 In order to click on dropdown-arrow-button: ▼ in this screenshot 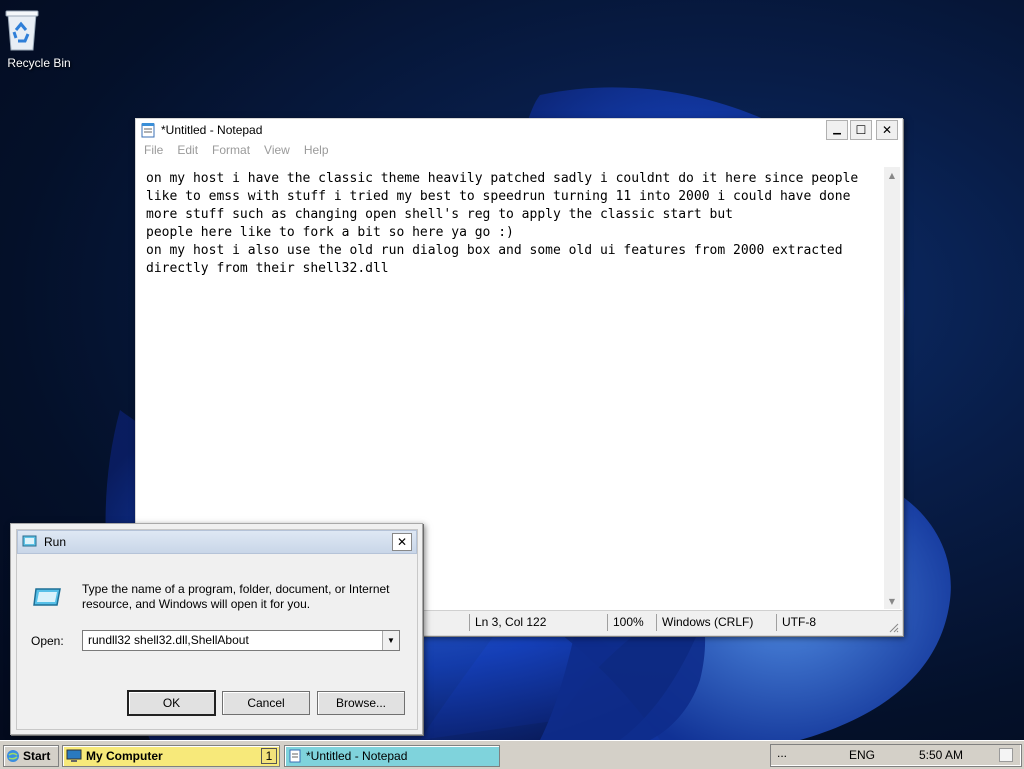, I will do `click(390, 640)`.